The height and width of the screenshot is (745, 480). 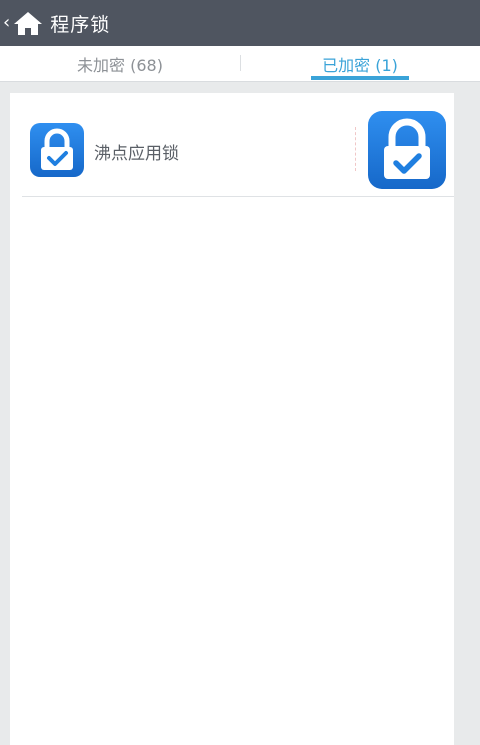 What do you see at coordinates (355, 149) in the screenshot?
I see `row-divider-dashed` at bounding box center [355, 149].